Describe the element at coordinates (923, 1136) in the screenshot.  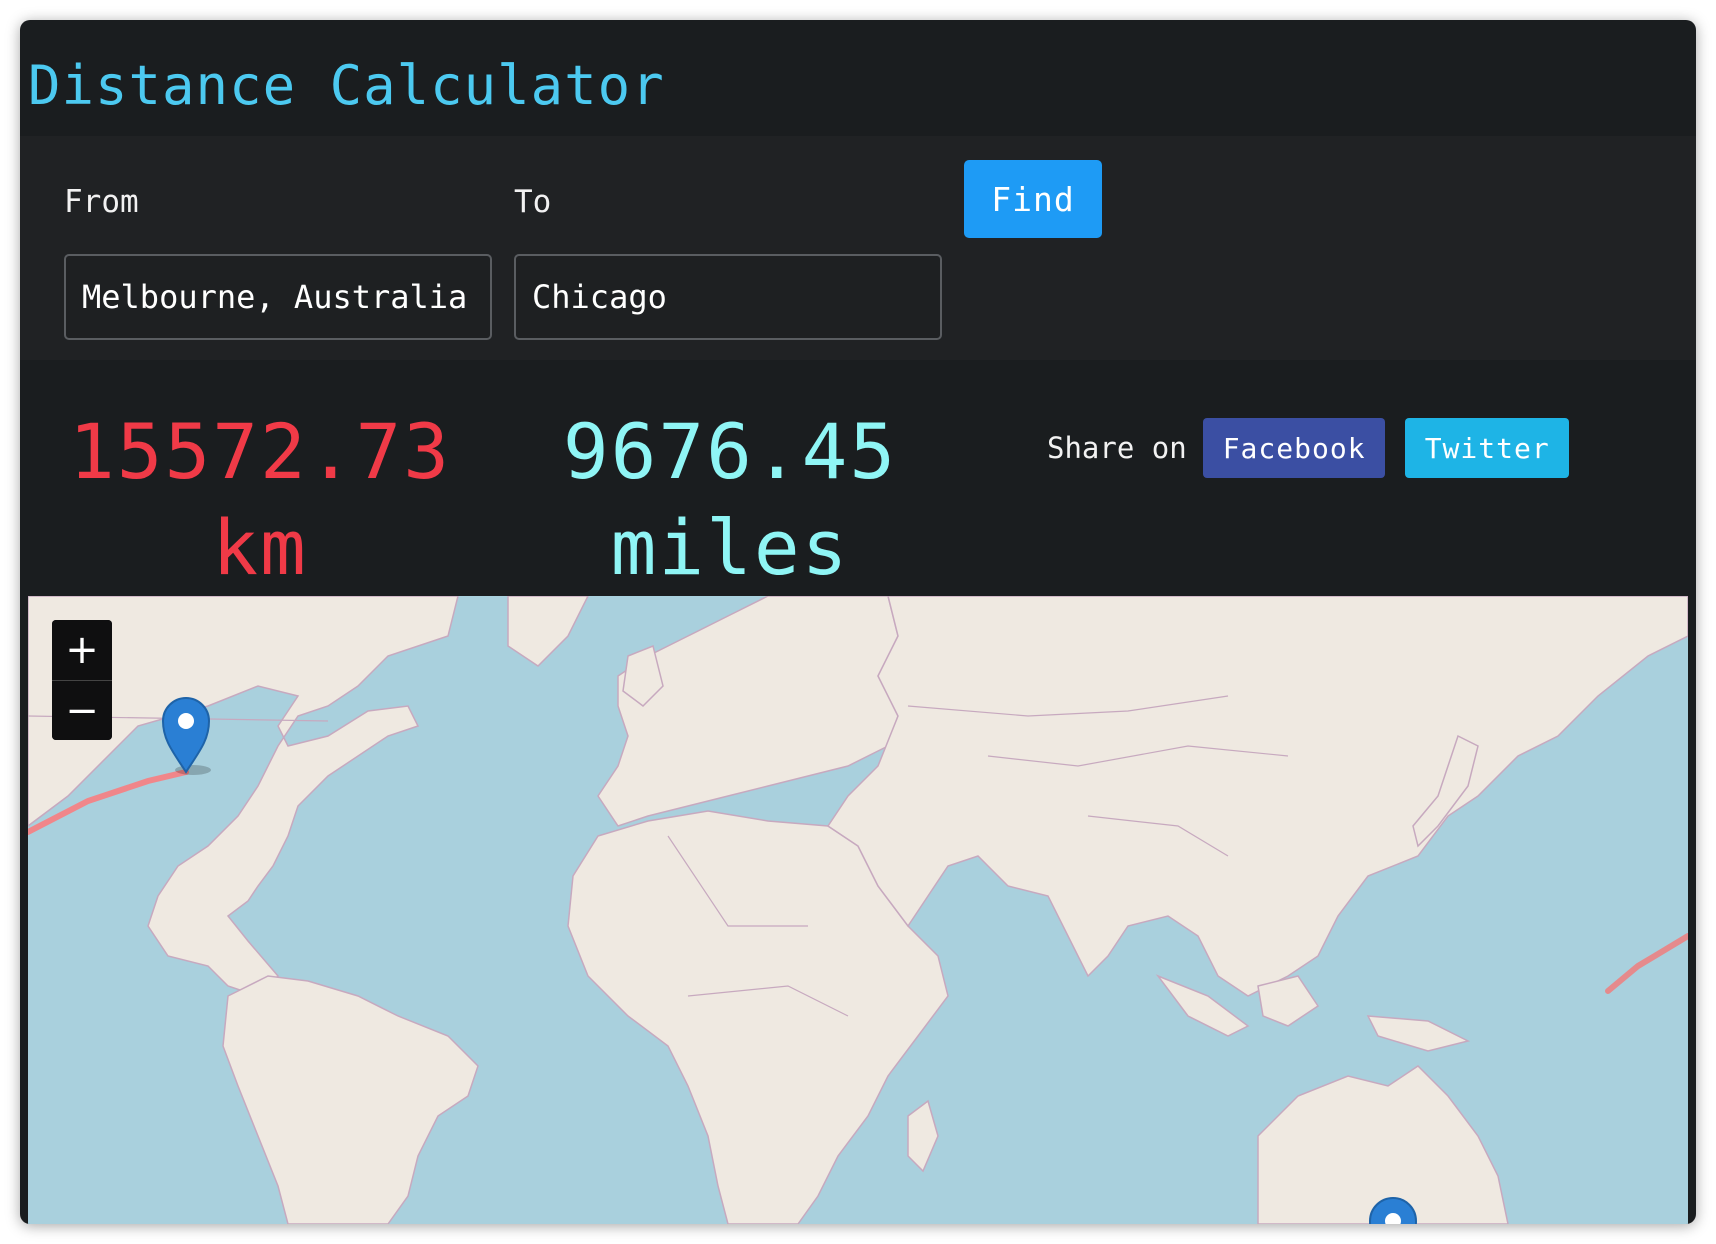
I see `madagascar-land` at that location.